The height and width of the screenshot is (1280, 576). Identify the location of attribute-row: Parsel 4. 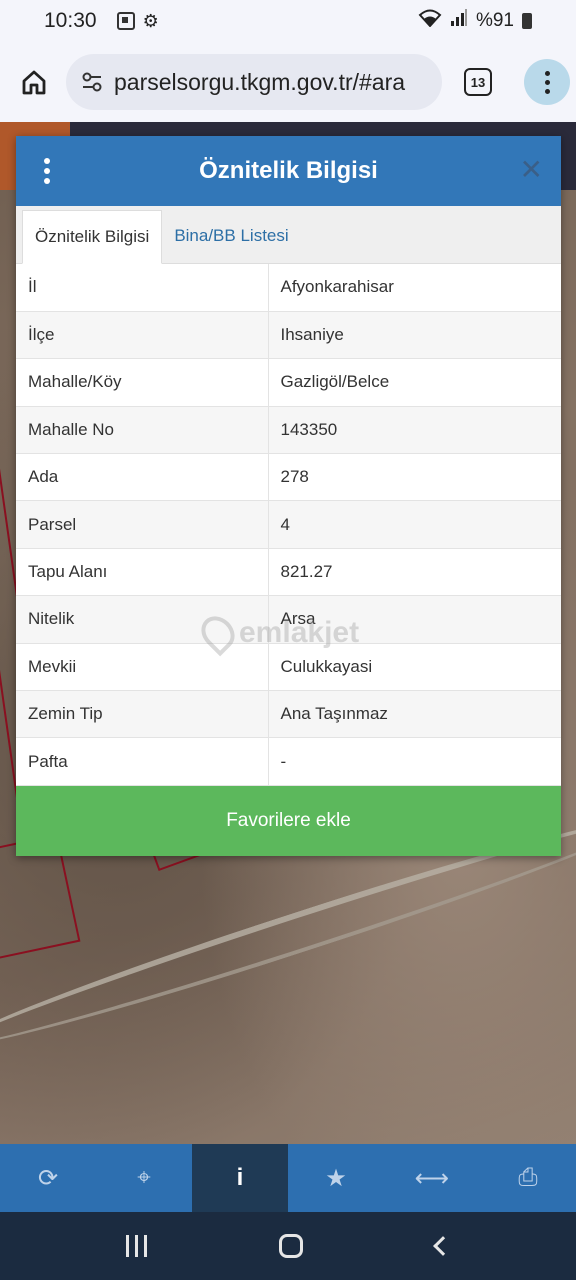
(288, 524).